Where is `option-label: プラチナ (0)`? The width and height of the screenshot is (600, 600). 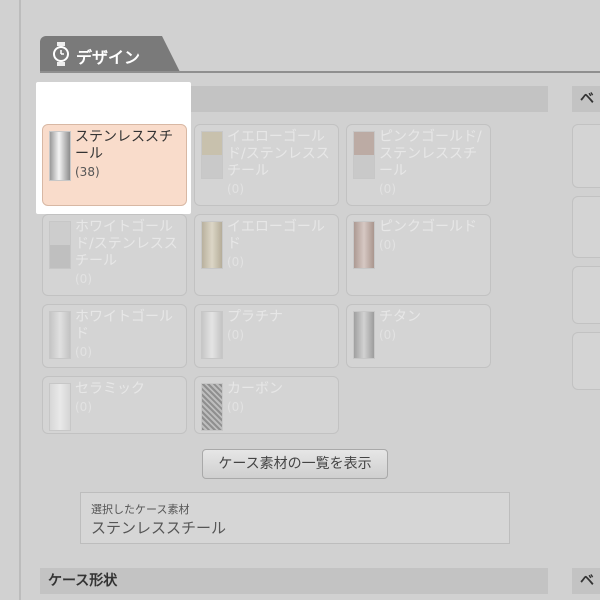
option-label: プラチナ (0) is located at coordinates (255, 325).